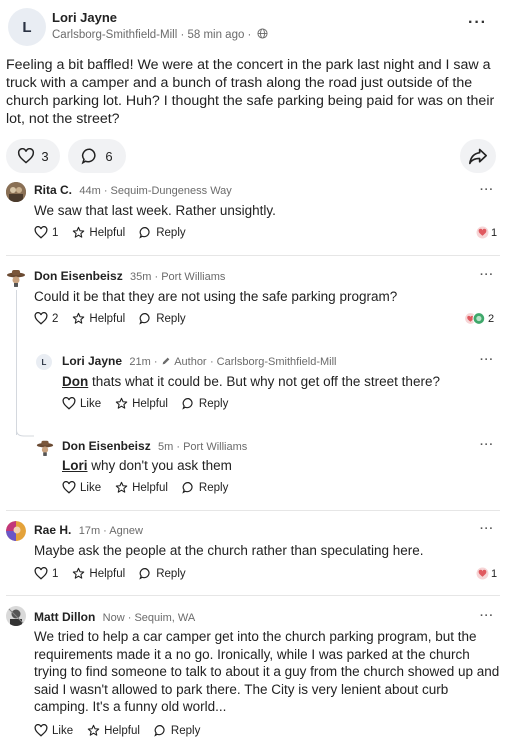 This screenshot has height=749, width=506. I want to click on reply-author: Don Eisenbeisz 5m · Port Williams, so click(154, 446).